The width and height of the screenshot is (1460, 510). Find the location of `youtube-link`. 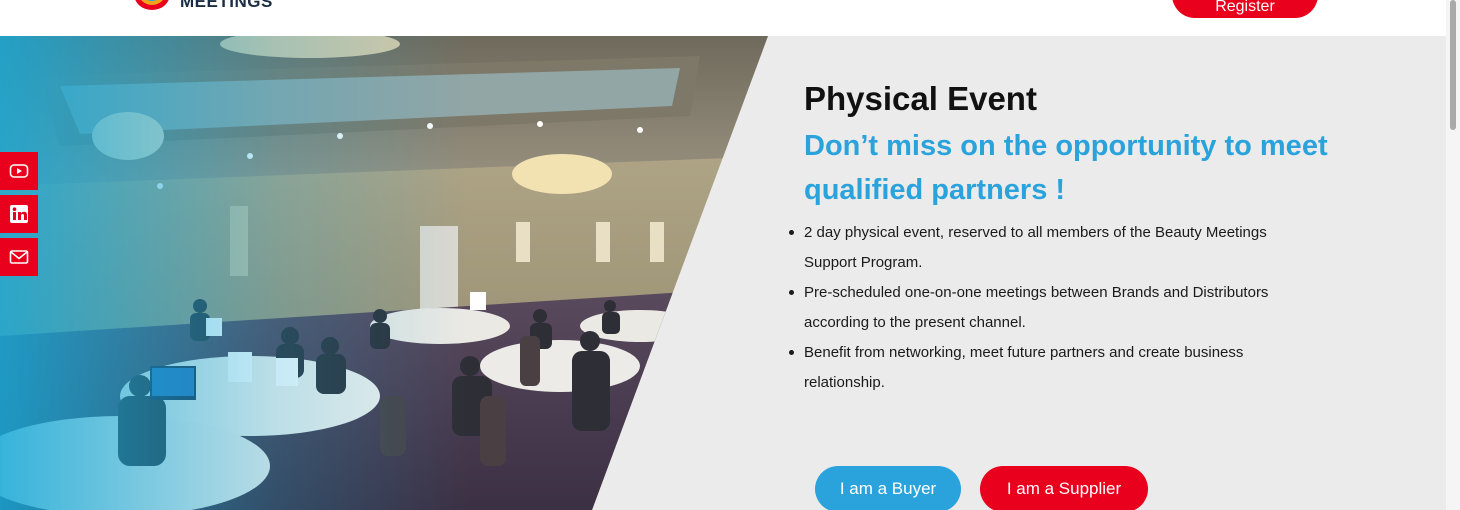

youtube-link is located at coordinates (19, 171).